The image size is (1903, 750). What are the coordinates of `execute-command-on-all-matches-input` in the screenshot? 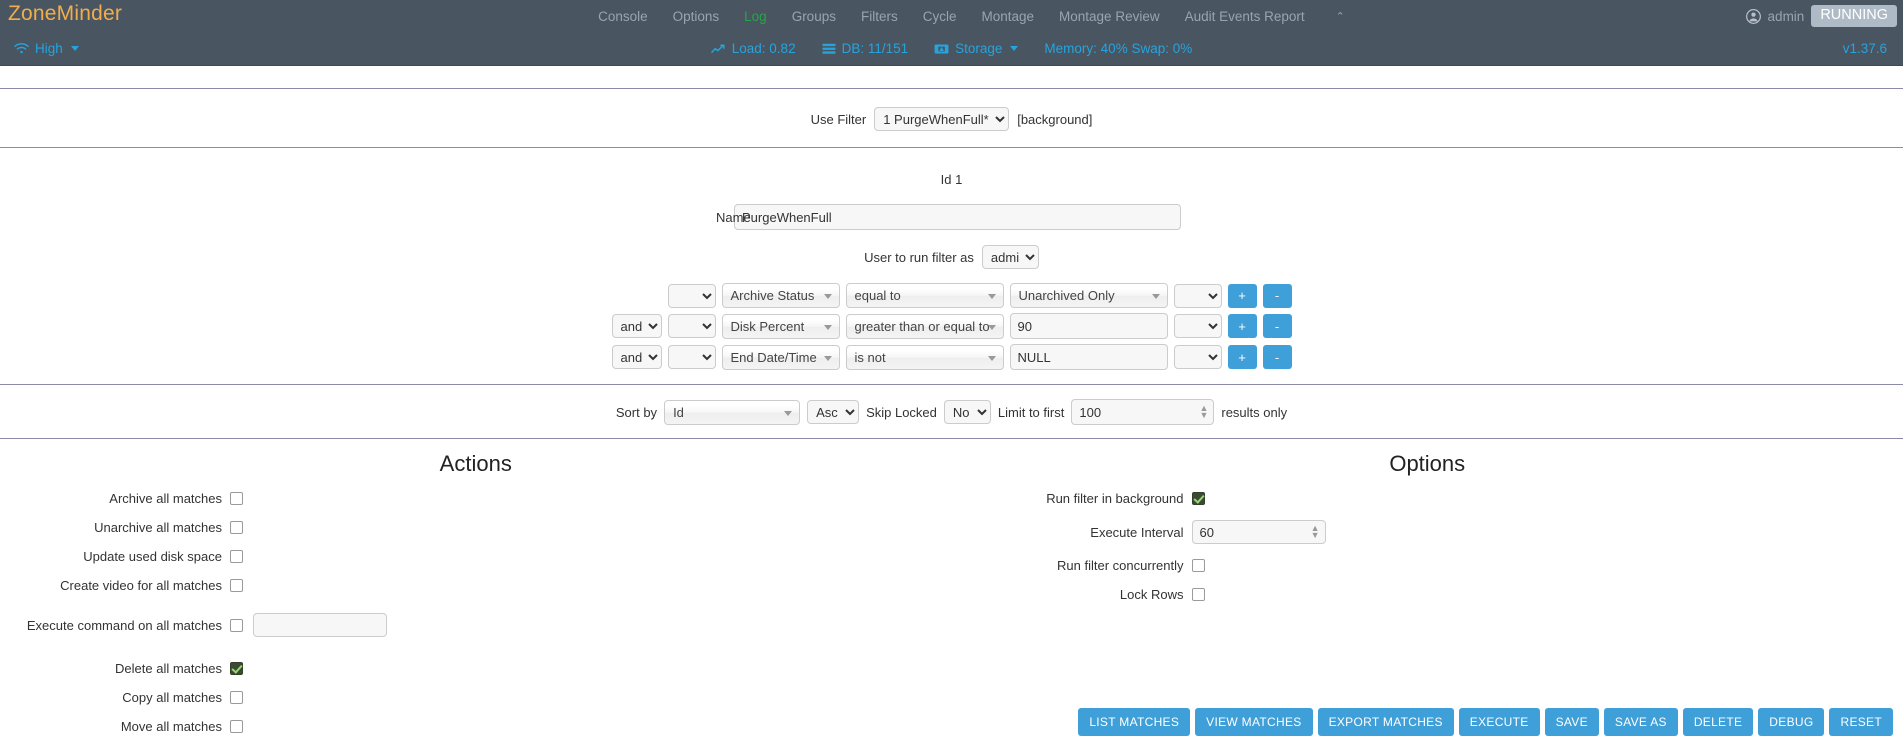 It's located at (320, 625).